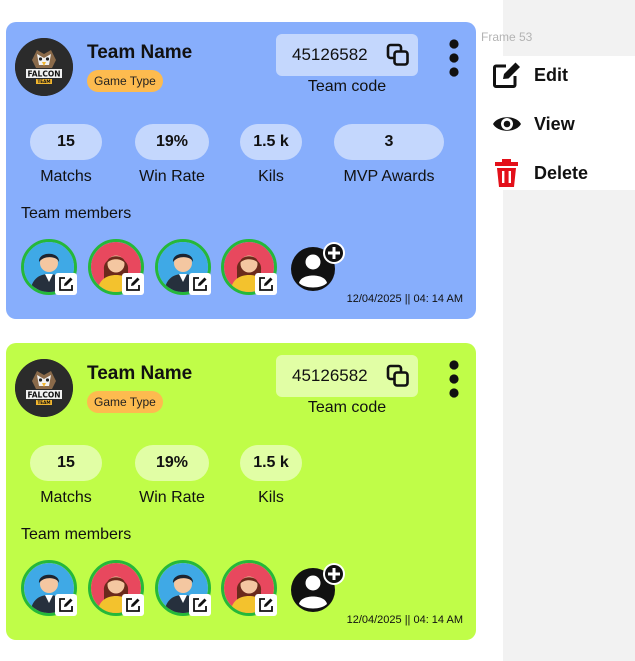 The width and height of the screenshot is (635, 661). Describe the element at coordinates (508, 124) in the screenshot. I see `eye-icon` at that location.